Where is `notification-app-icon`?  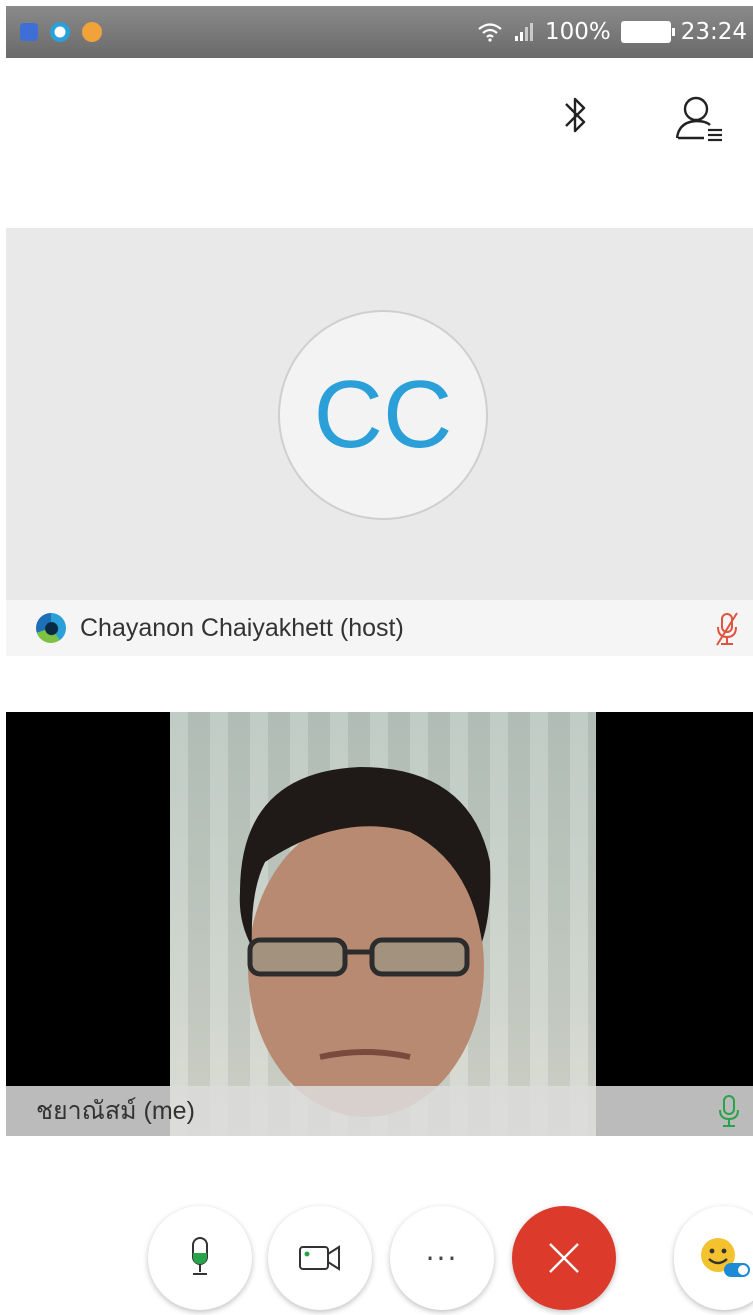
notification-app-icon is located at coordinates (29, 32).